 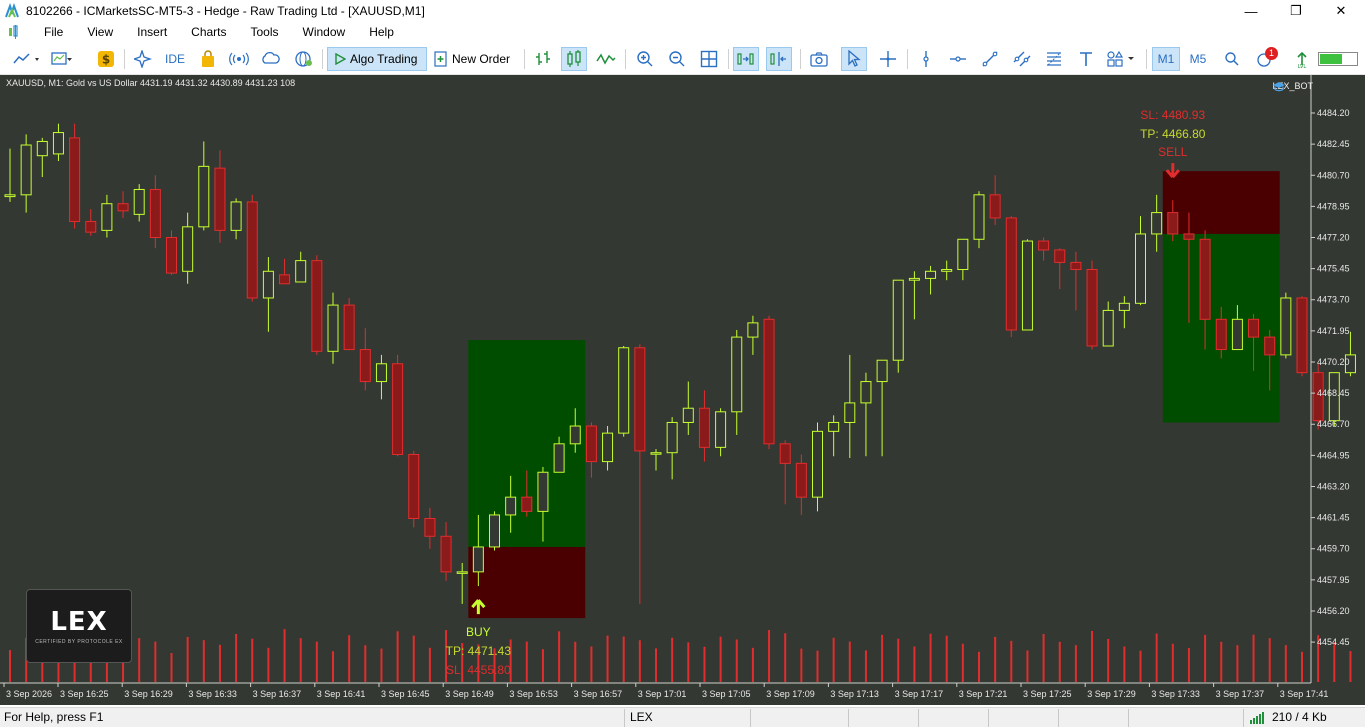 I want to click on ide-button: IDE, so click(x=175, y=59).